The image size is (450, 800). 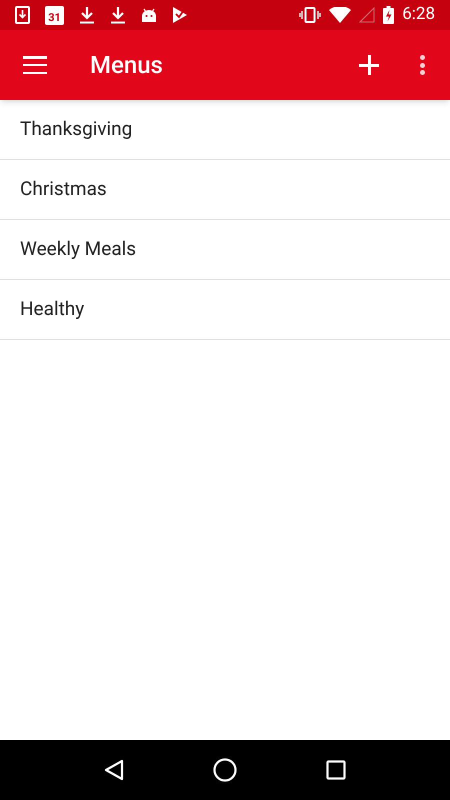 I want to click on recent-apps-icon, so click(x=336, y=770).